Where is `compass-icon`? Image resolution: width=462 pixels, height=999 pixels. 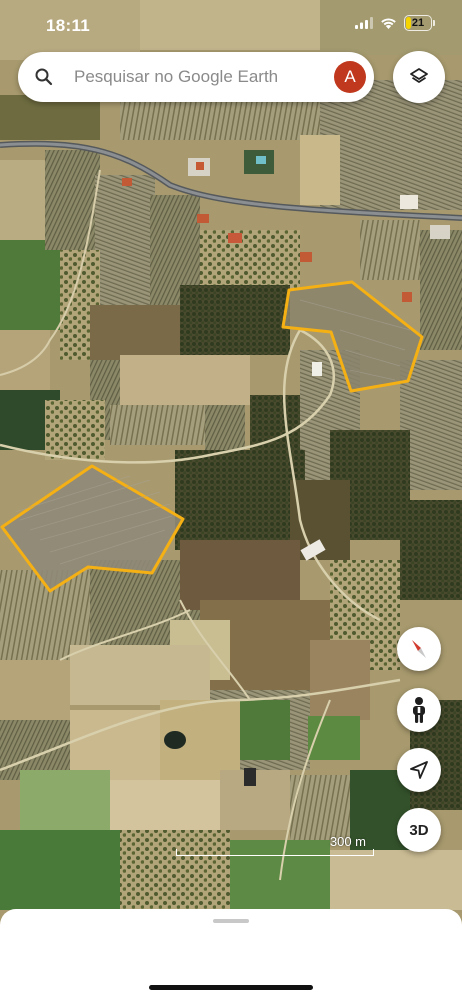
compass-icon is located at coordinates (419, 649).